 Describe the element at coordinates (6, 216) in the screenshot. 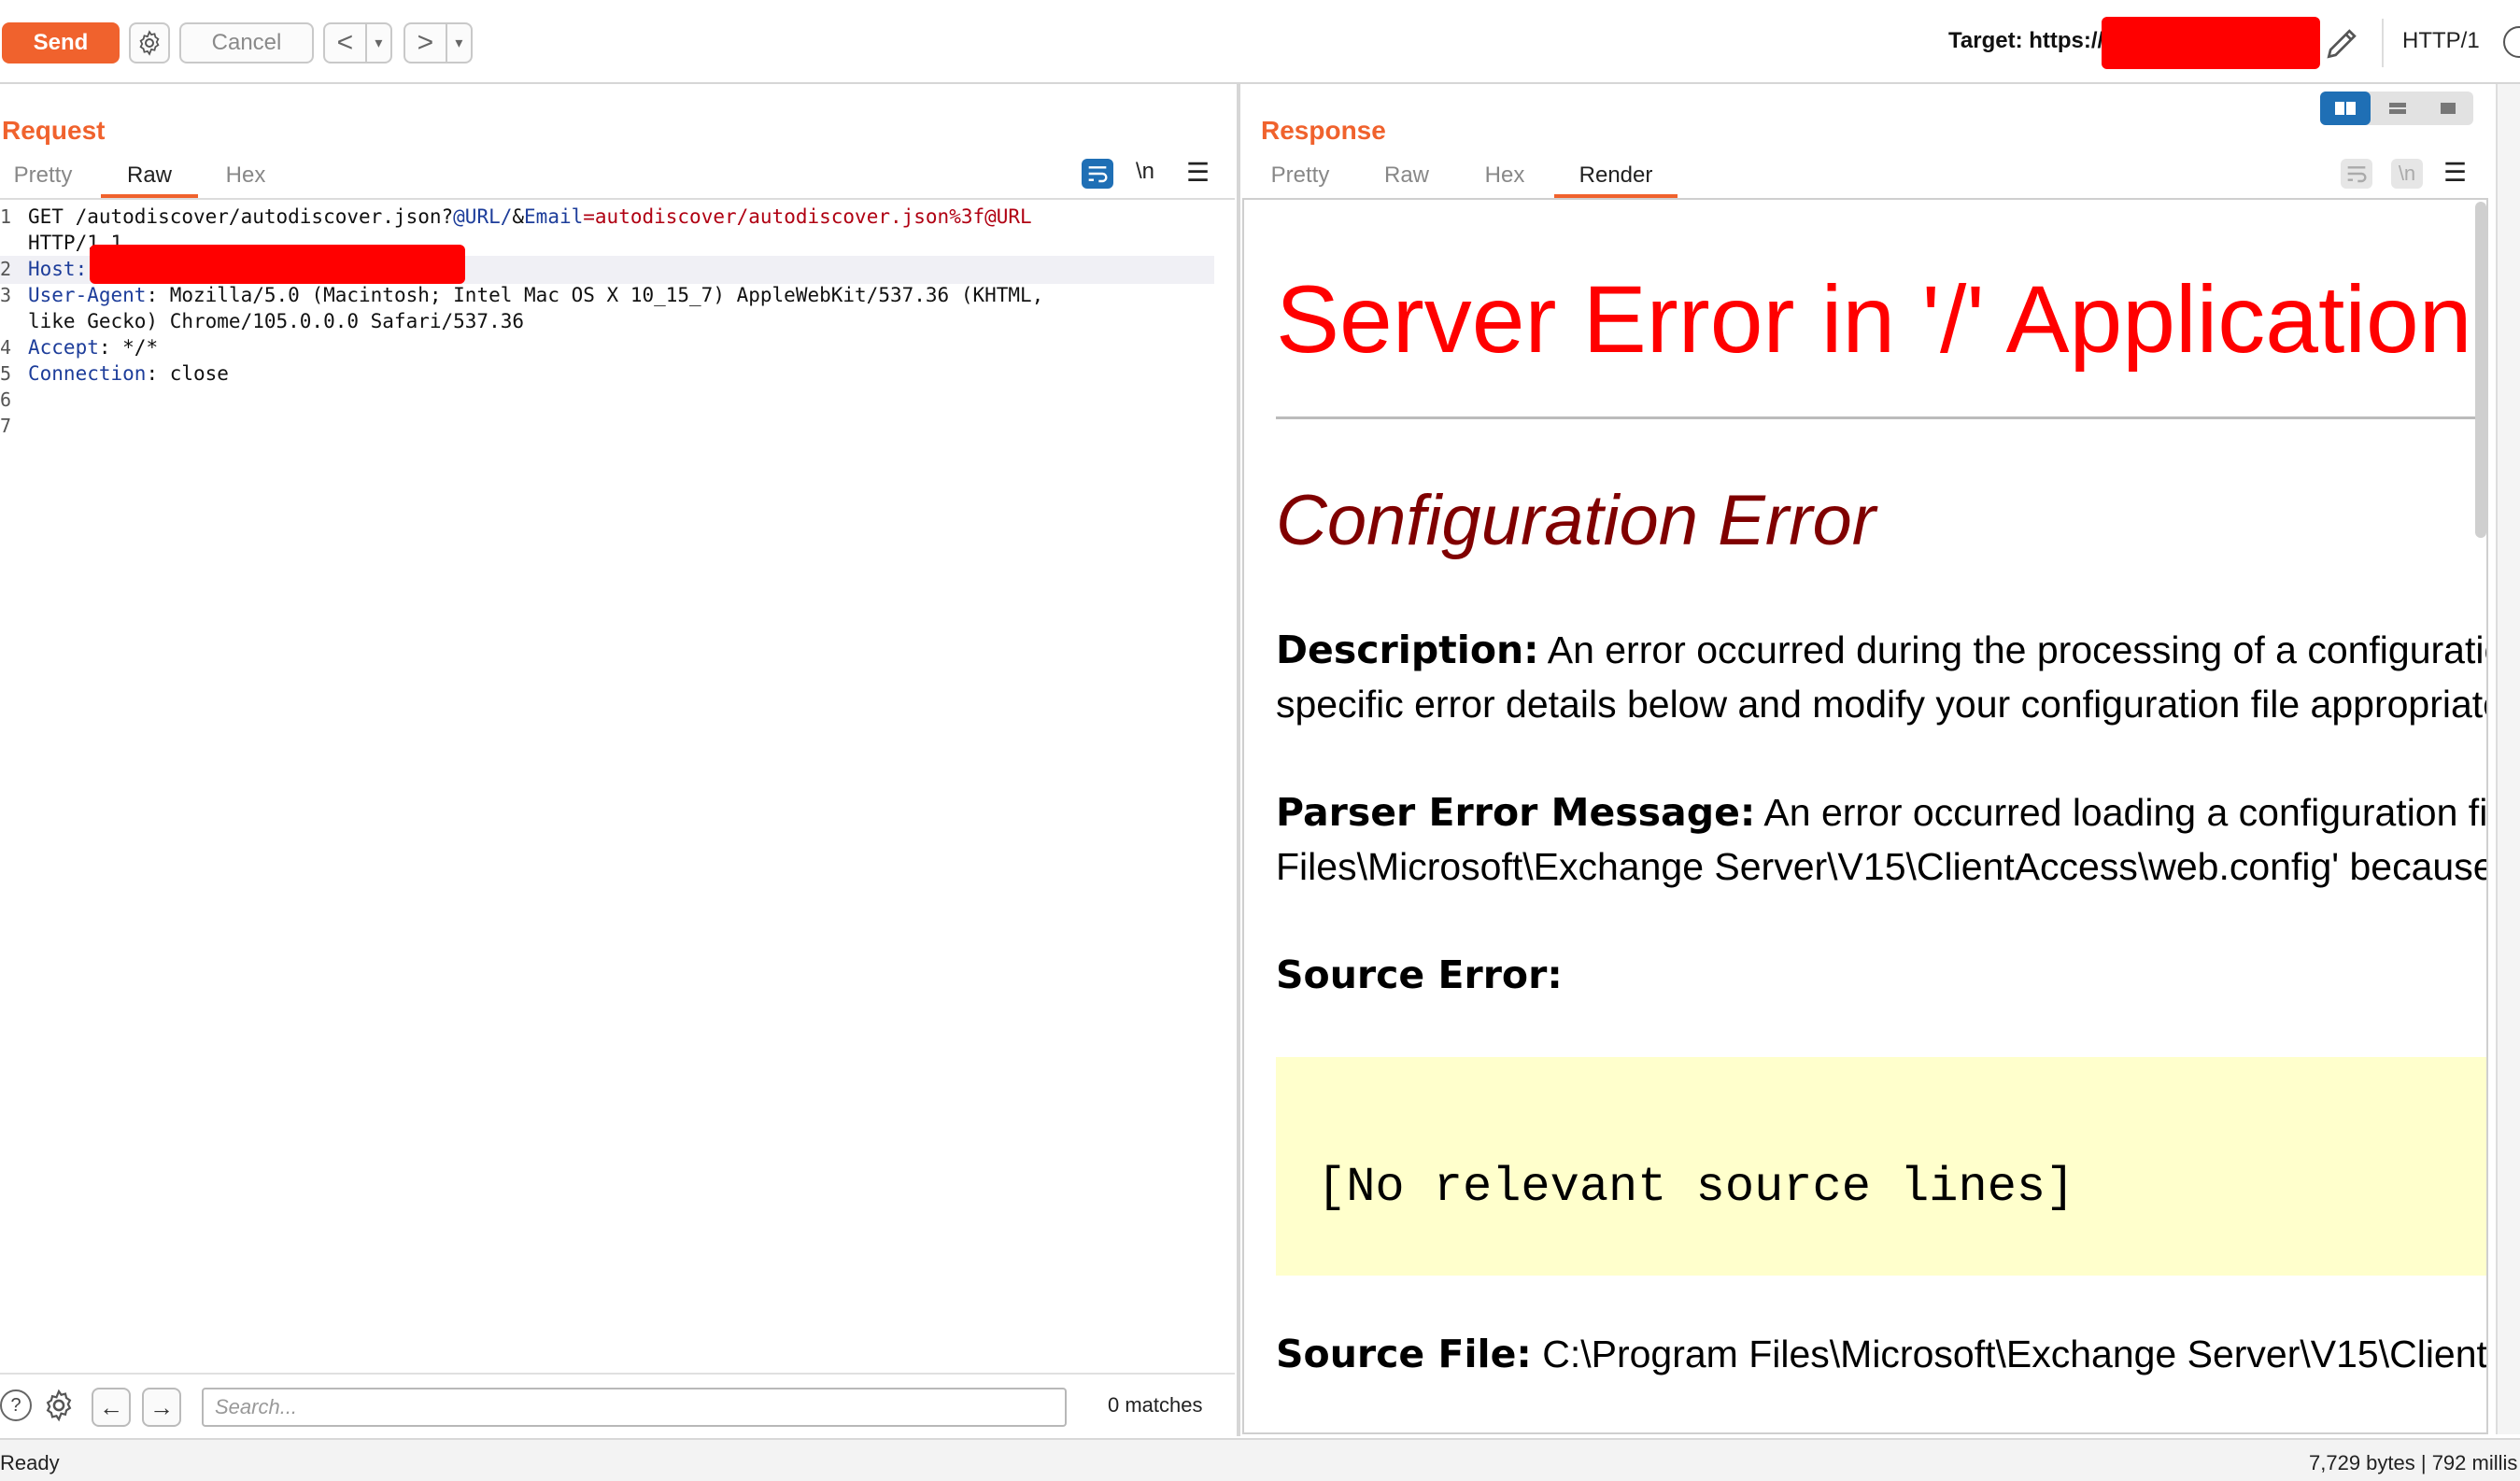

I see `line-number: 1` at that location.